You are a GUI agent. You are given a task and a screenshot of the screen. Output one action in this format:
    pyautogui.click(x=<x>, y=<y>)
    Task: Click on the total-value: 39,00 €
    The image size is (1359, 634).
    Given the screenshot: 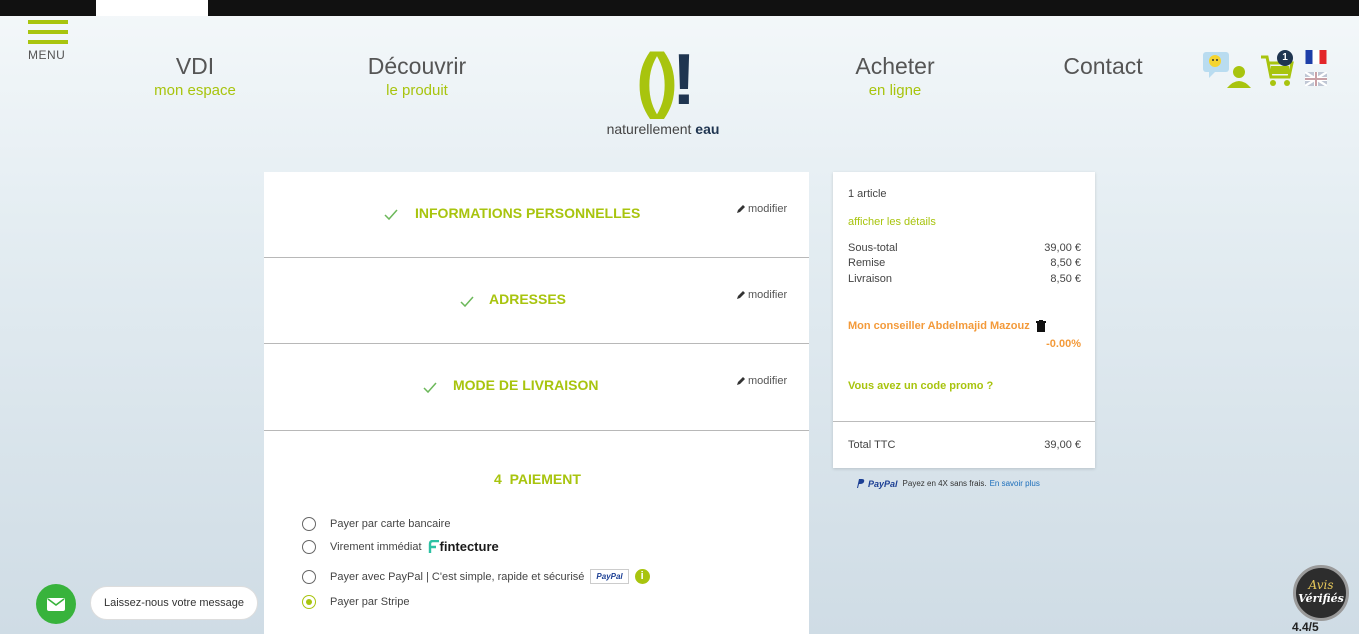 What is the action you would take?
    pyautogui.click(x=1062, y=445)
    